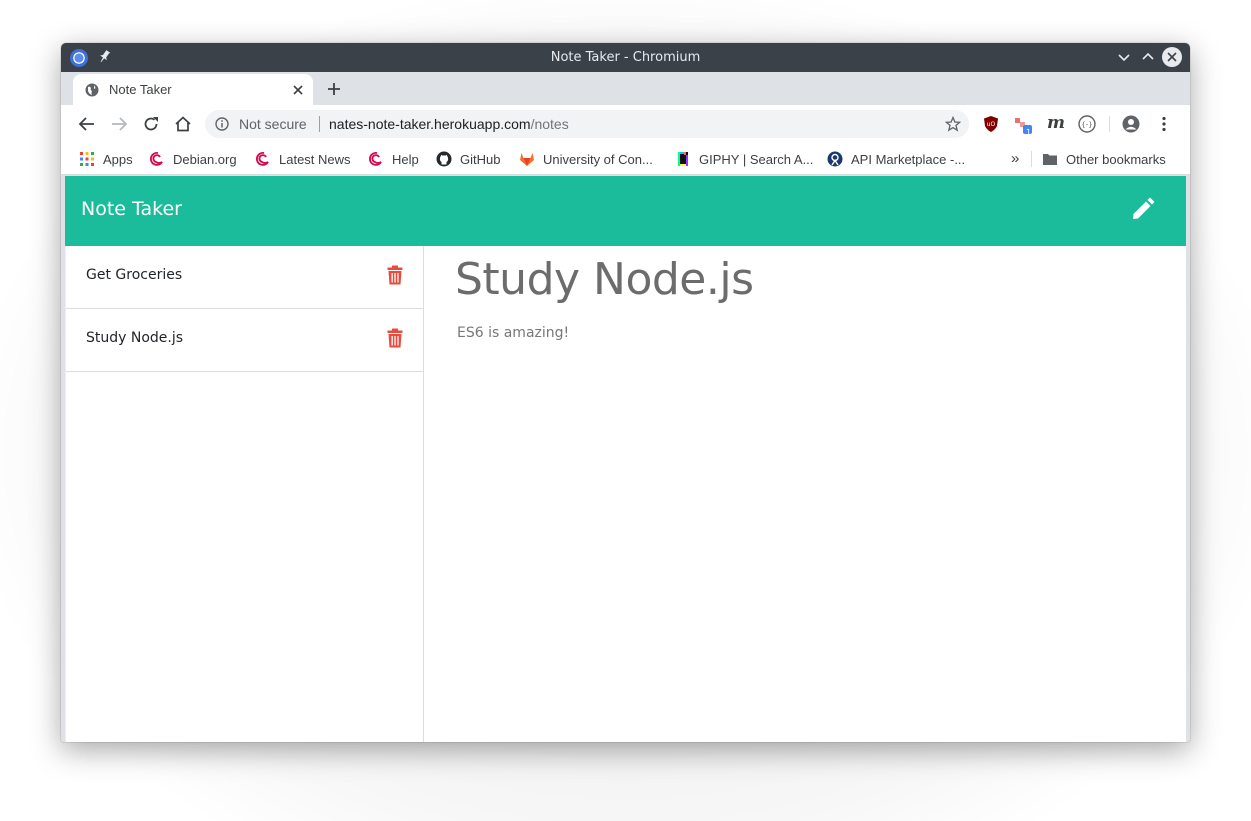 This screenshot has height=821, width=1251. What do you see at coordinates (315, 159) in the screenshot?
I see `bookmark-label: Latest News` at bounding box center [315, 159].